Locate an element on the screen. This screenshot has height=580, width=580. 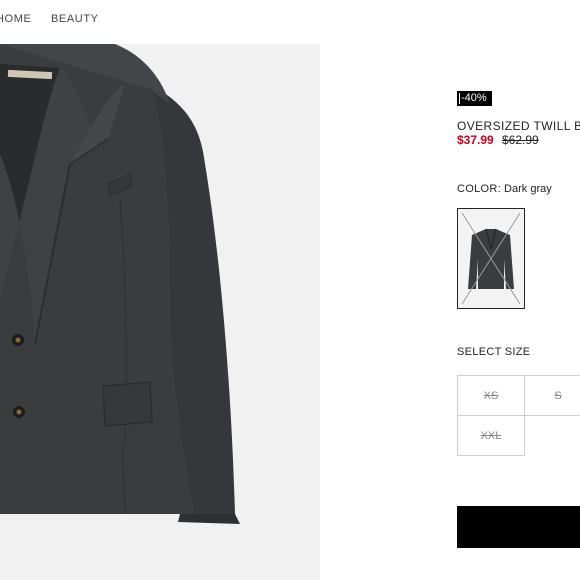
select-size-title: SELECT SIZE is located at coordinates (494, 352).